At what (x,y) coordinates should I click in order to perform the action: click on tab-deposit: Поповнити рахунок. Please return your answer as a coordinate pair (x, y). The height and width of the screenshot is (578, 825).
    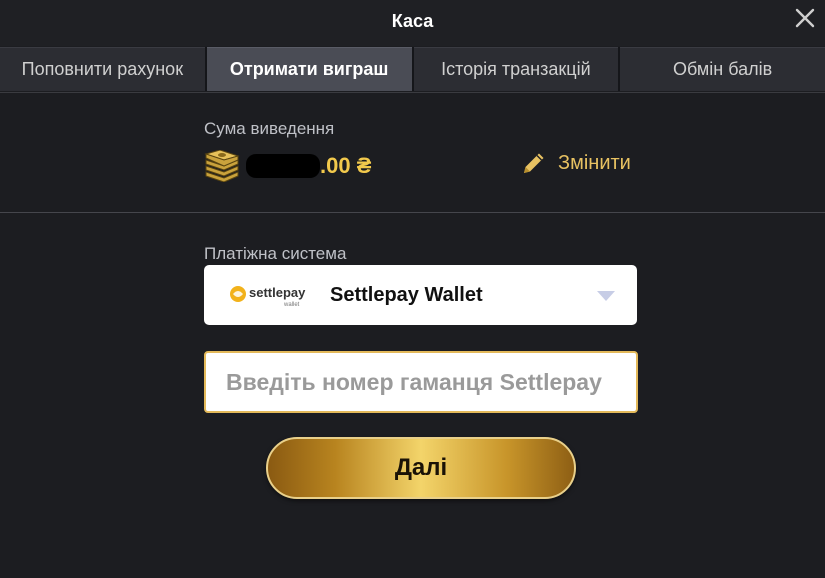
    Looking at the image, I should click on (102, 69).